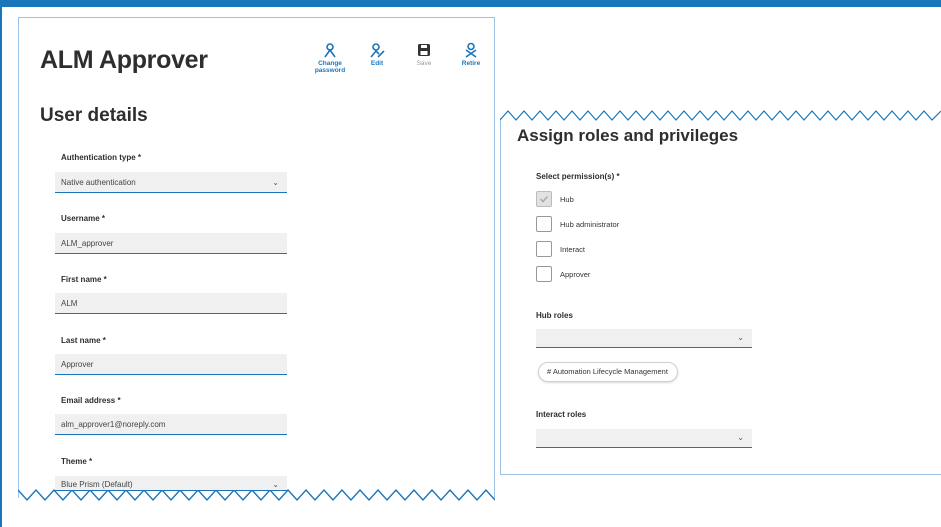 The width and height of the screenshot is (941, 527). I want to click on edit-label: Edit, so click(377, 63).